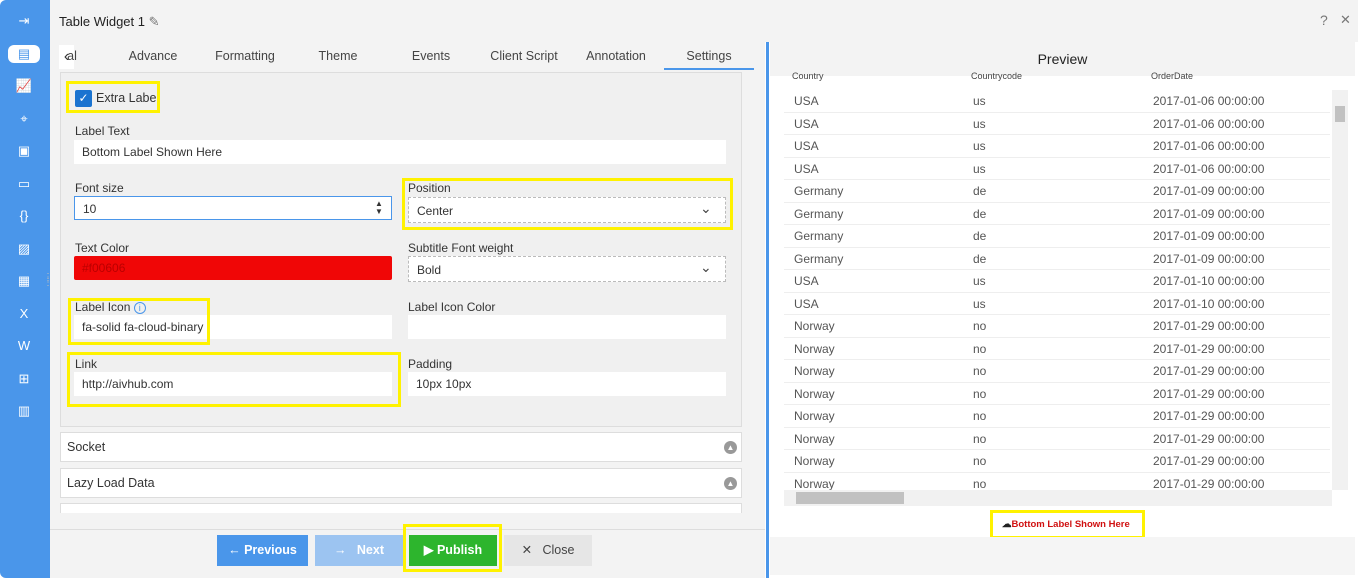  Describe the element at coordinates (233, 268) in the screenshot. I see `text-color-input: #f00606` at that location.